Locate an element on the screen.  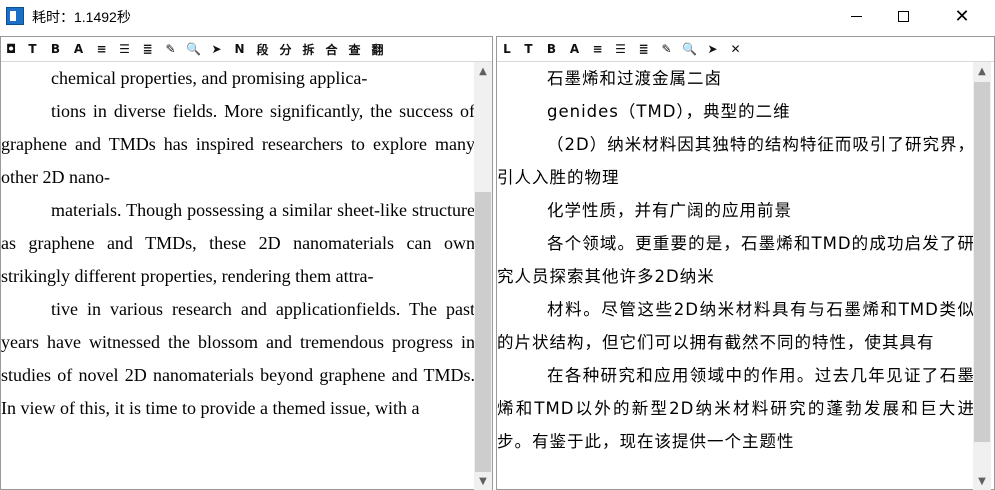
translate-button: 翻 is located at coordinates (377, 49).